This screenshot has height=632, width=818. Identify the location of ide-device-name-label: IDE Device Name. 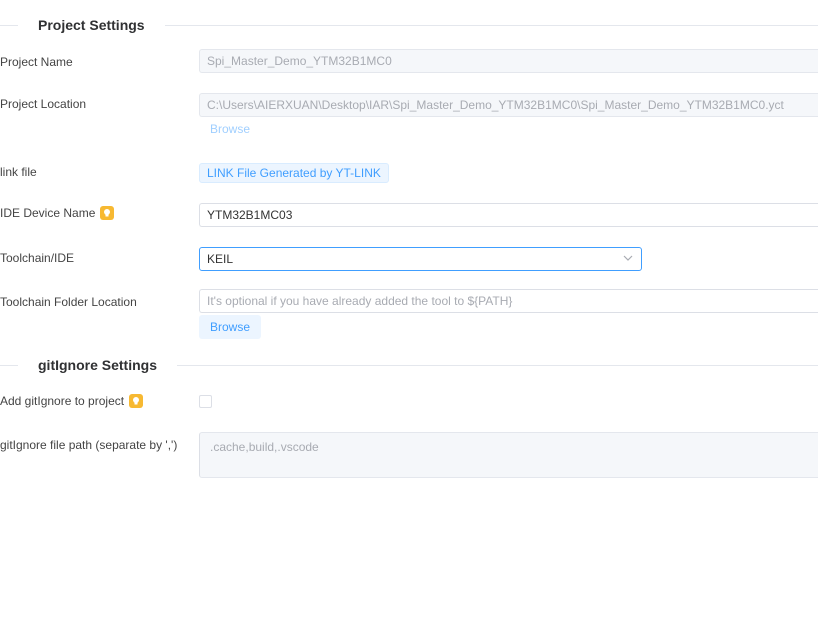
(57, 213).